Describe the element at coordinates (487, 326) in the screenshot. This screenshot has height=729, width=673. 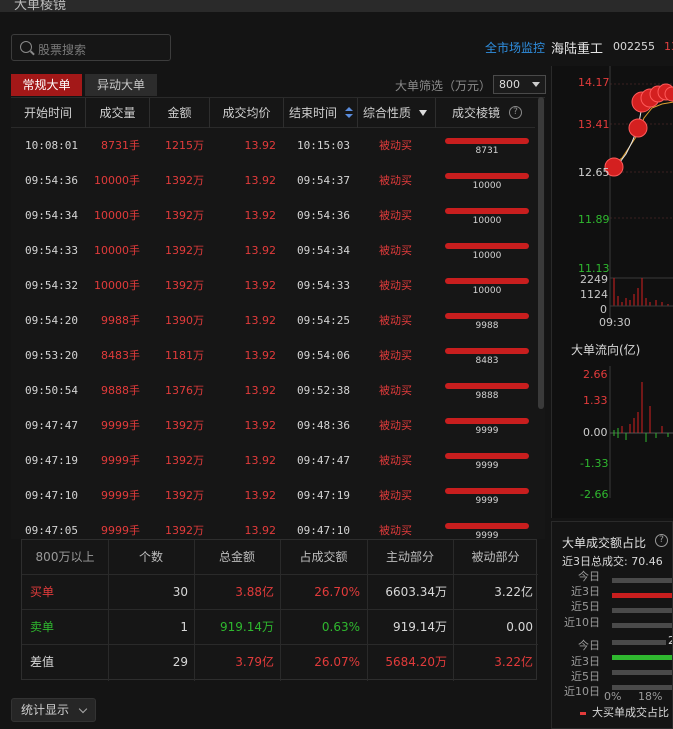
I see `prism-value: 9988` at that location.